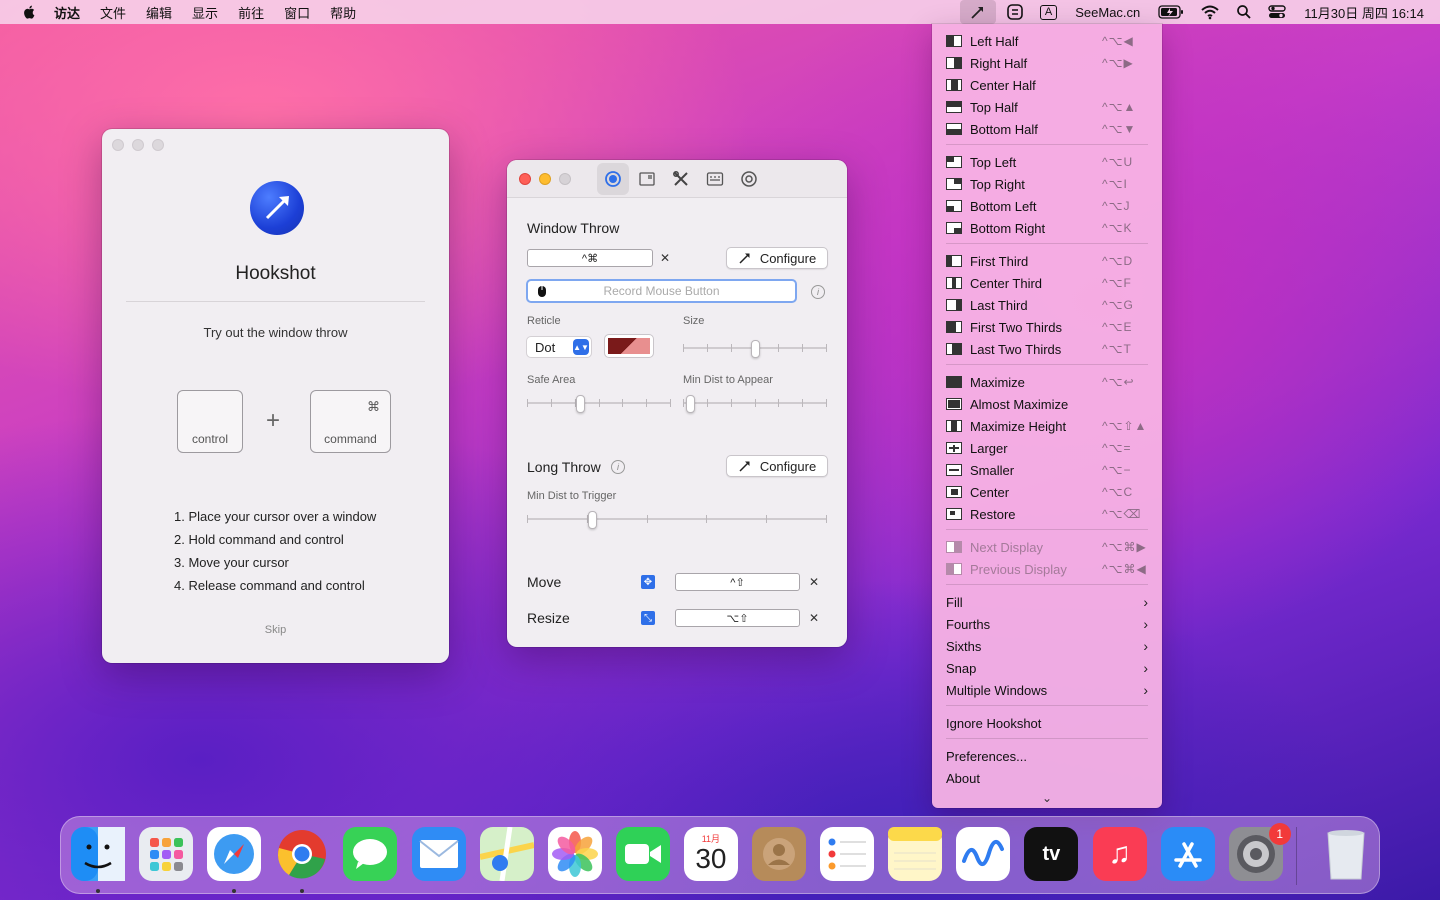 The width and height of the screenshot is (1440, 900). I want to click on dock-apple-tv-icon: tv, so click(1051, 854).